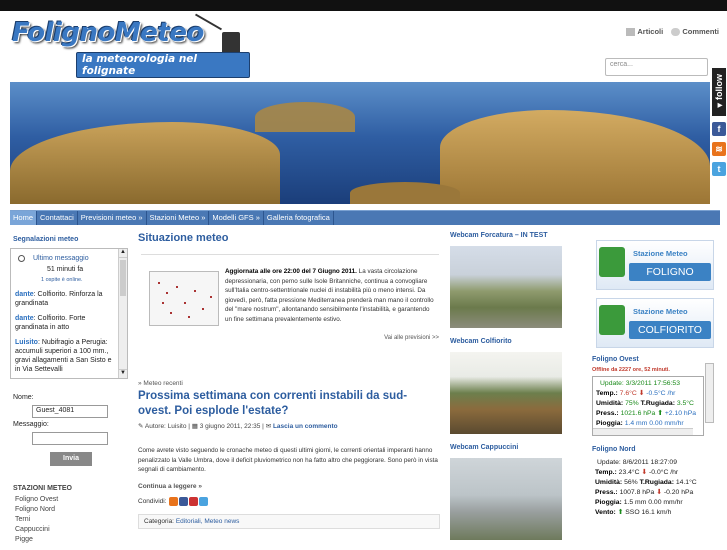  What do you see at coordinates (289, 501) in the screenshot?
I see `share-bar: Condividi:` at bounding box center [289, 501].